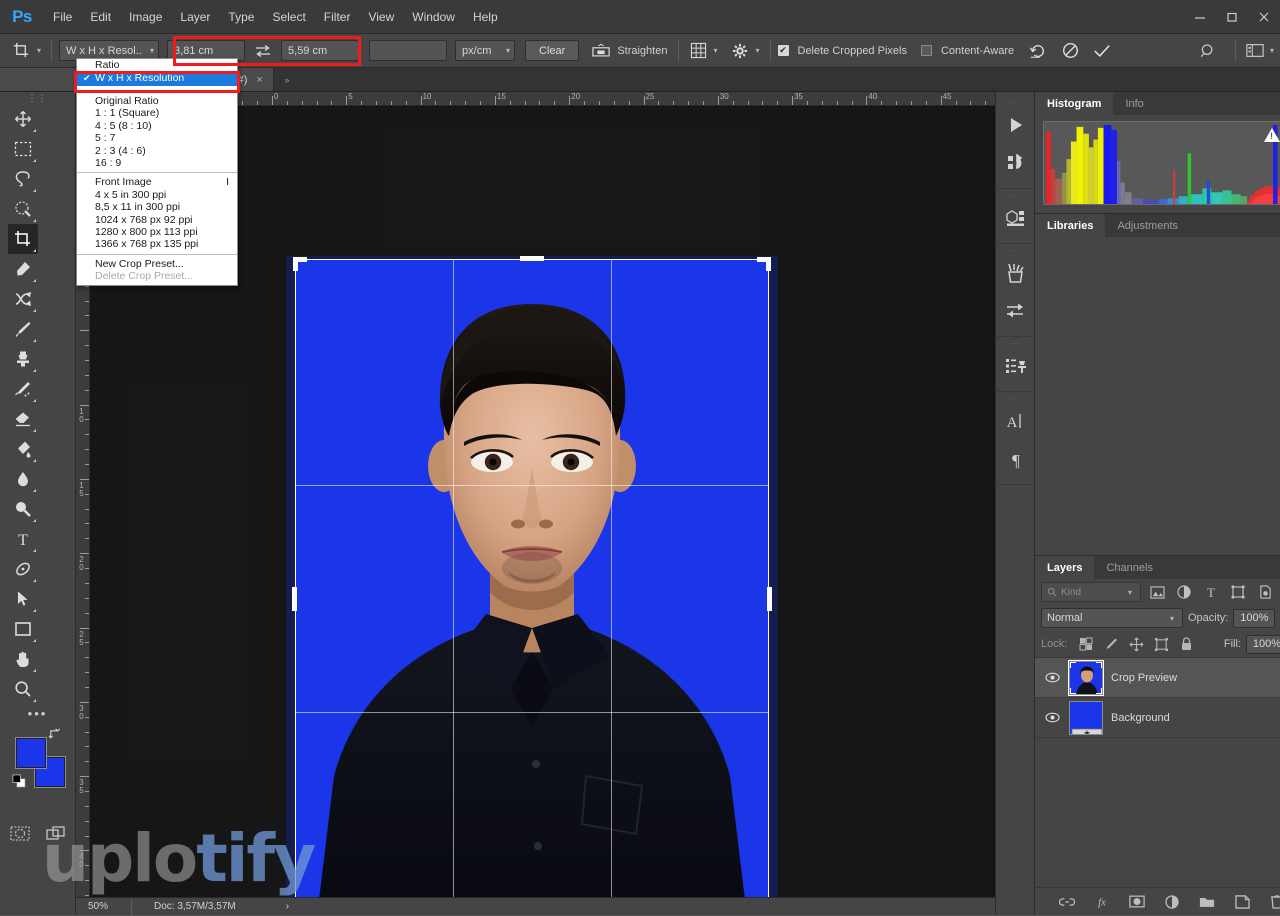 This screenshot has height=916, width=1280. I want to click on brush-tool, so click(23, 329).